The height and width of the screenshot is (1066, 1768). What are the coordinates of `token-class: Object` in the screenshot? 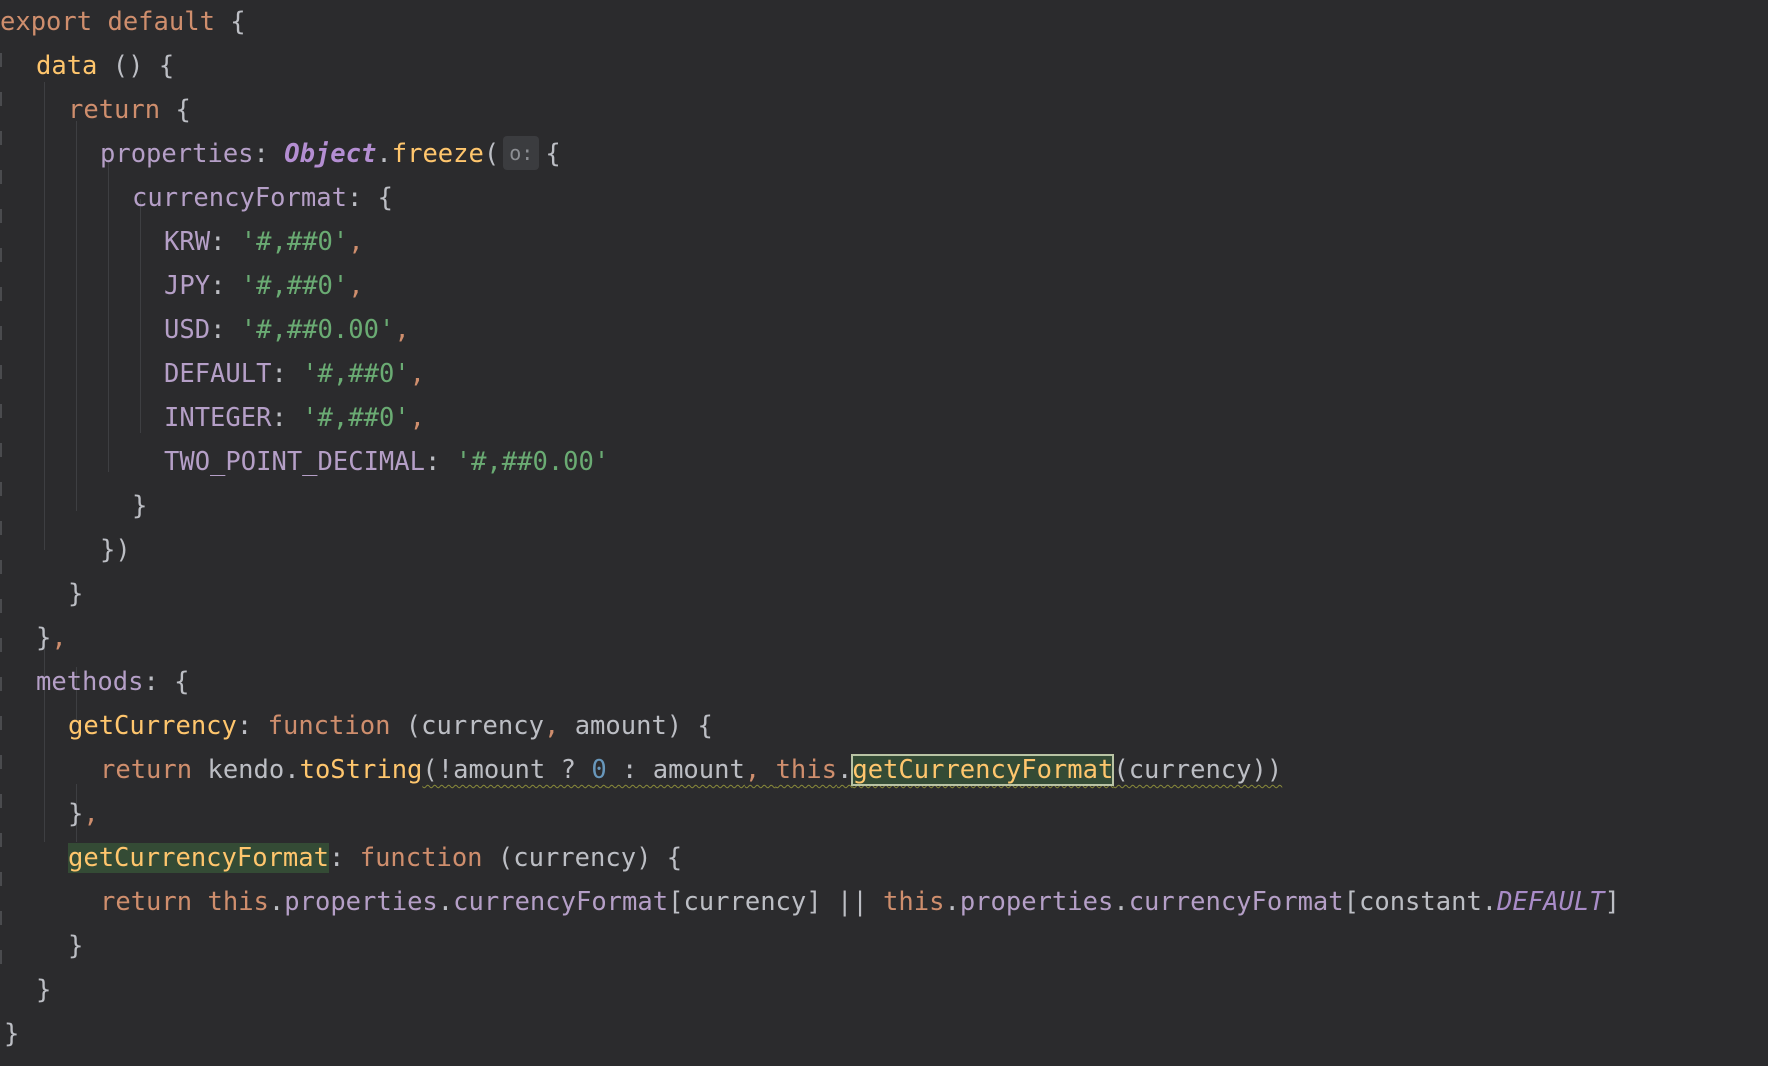 It's located at (330, 154).